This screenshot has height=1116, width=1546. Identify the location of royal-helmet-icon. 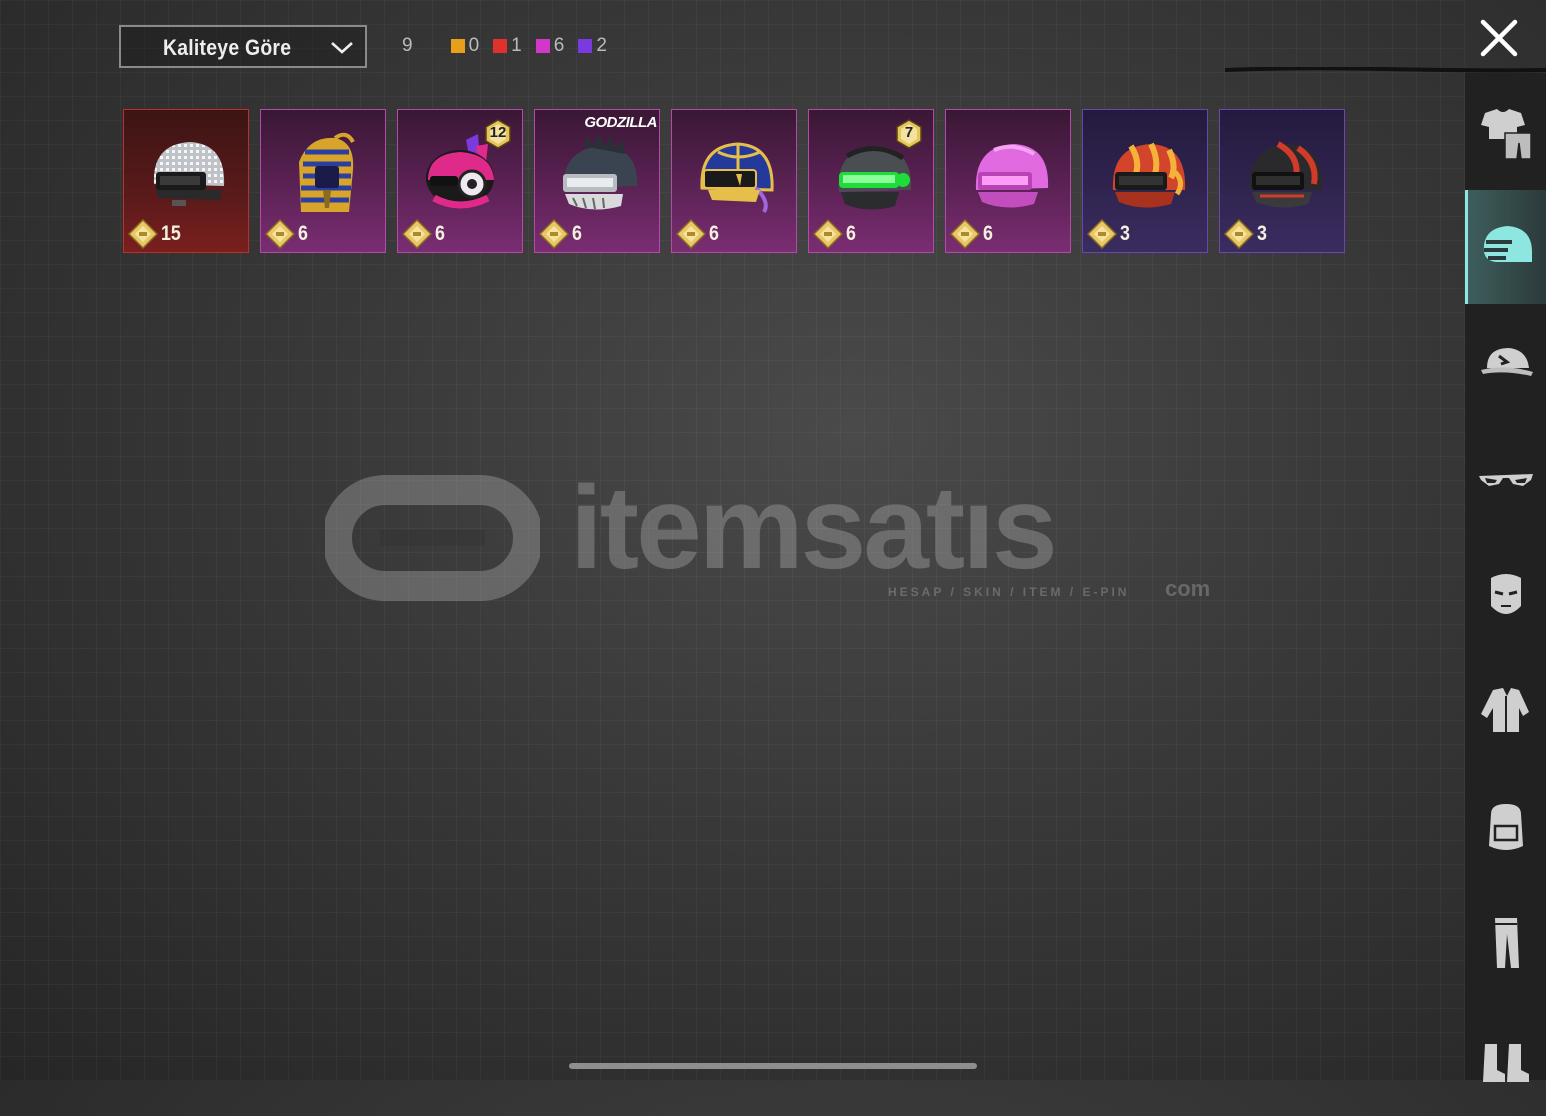
(737, 178).